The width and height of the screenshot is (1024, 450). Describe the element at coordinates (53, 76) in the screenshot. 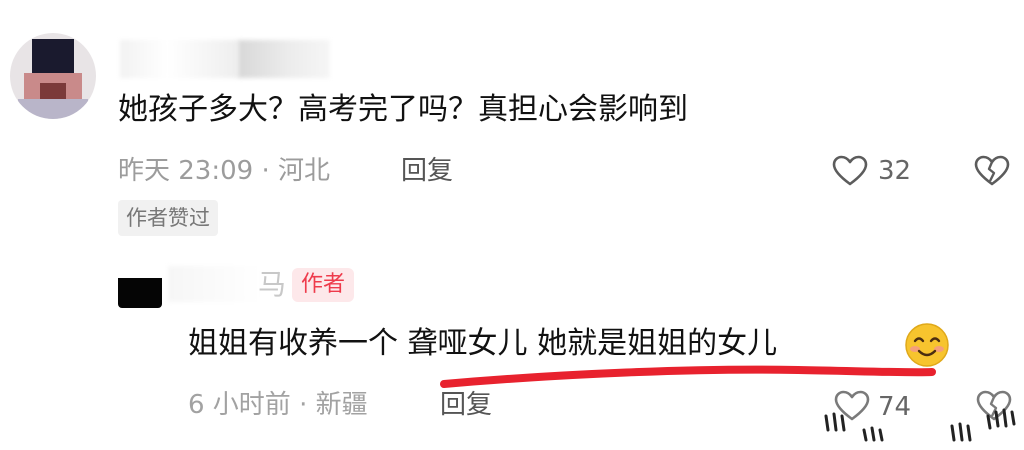

I see `commenter-avatar` at that location.